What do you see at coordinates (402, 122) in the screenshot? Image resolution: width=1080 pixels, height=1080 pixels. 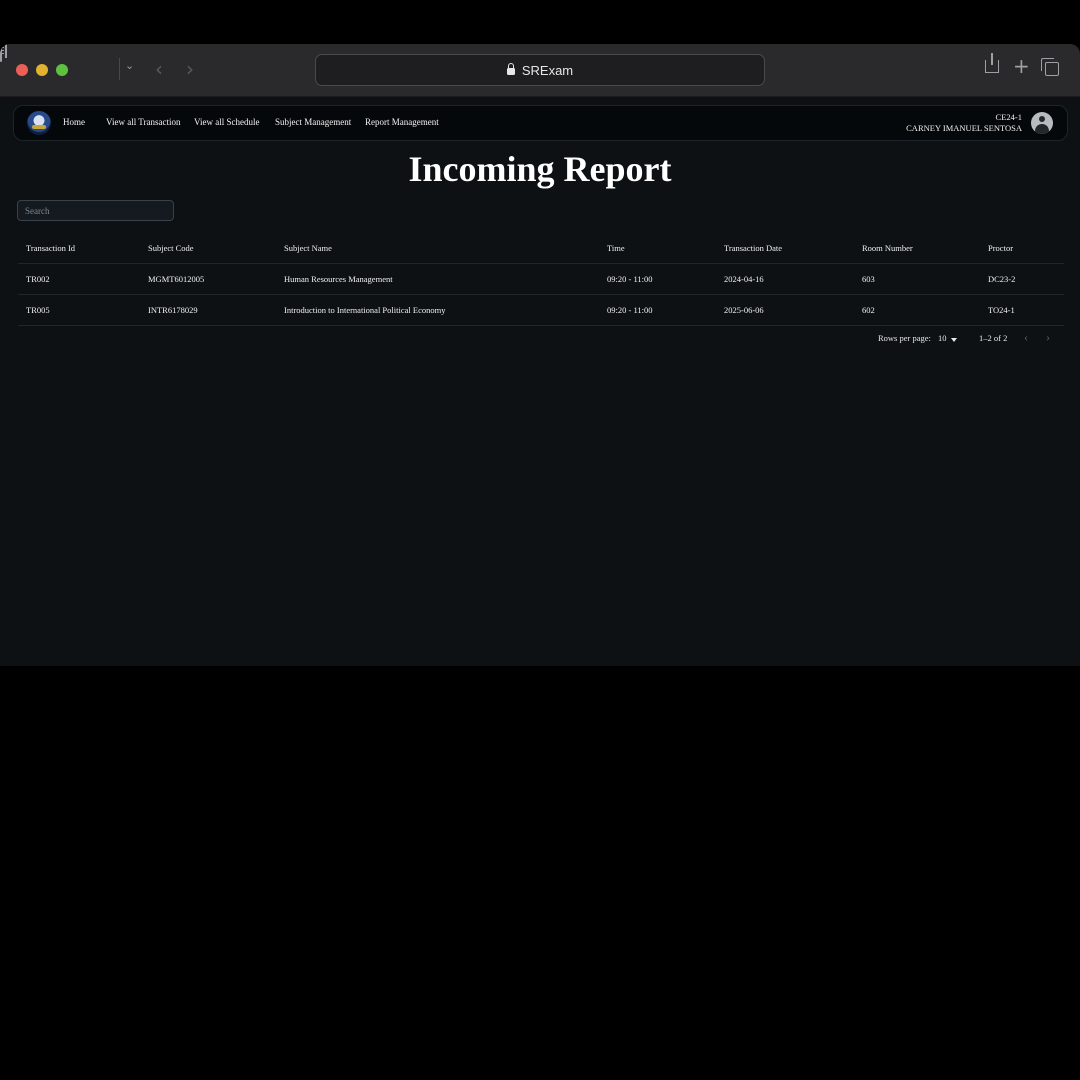 I see `nav-report-management: Report Management` at bounding box center [402, 122].